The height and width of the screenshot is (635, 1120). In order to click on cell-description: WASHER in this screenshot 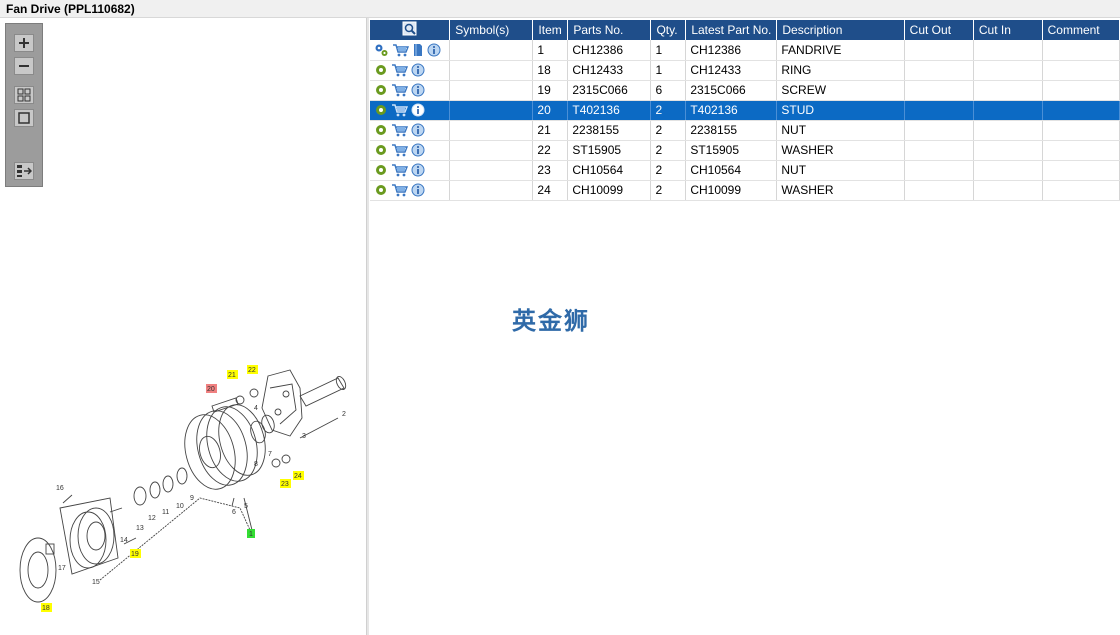, I will do `click(840, 150)`.